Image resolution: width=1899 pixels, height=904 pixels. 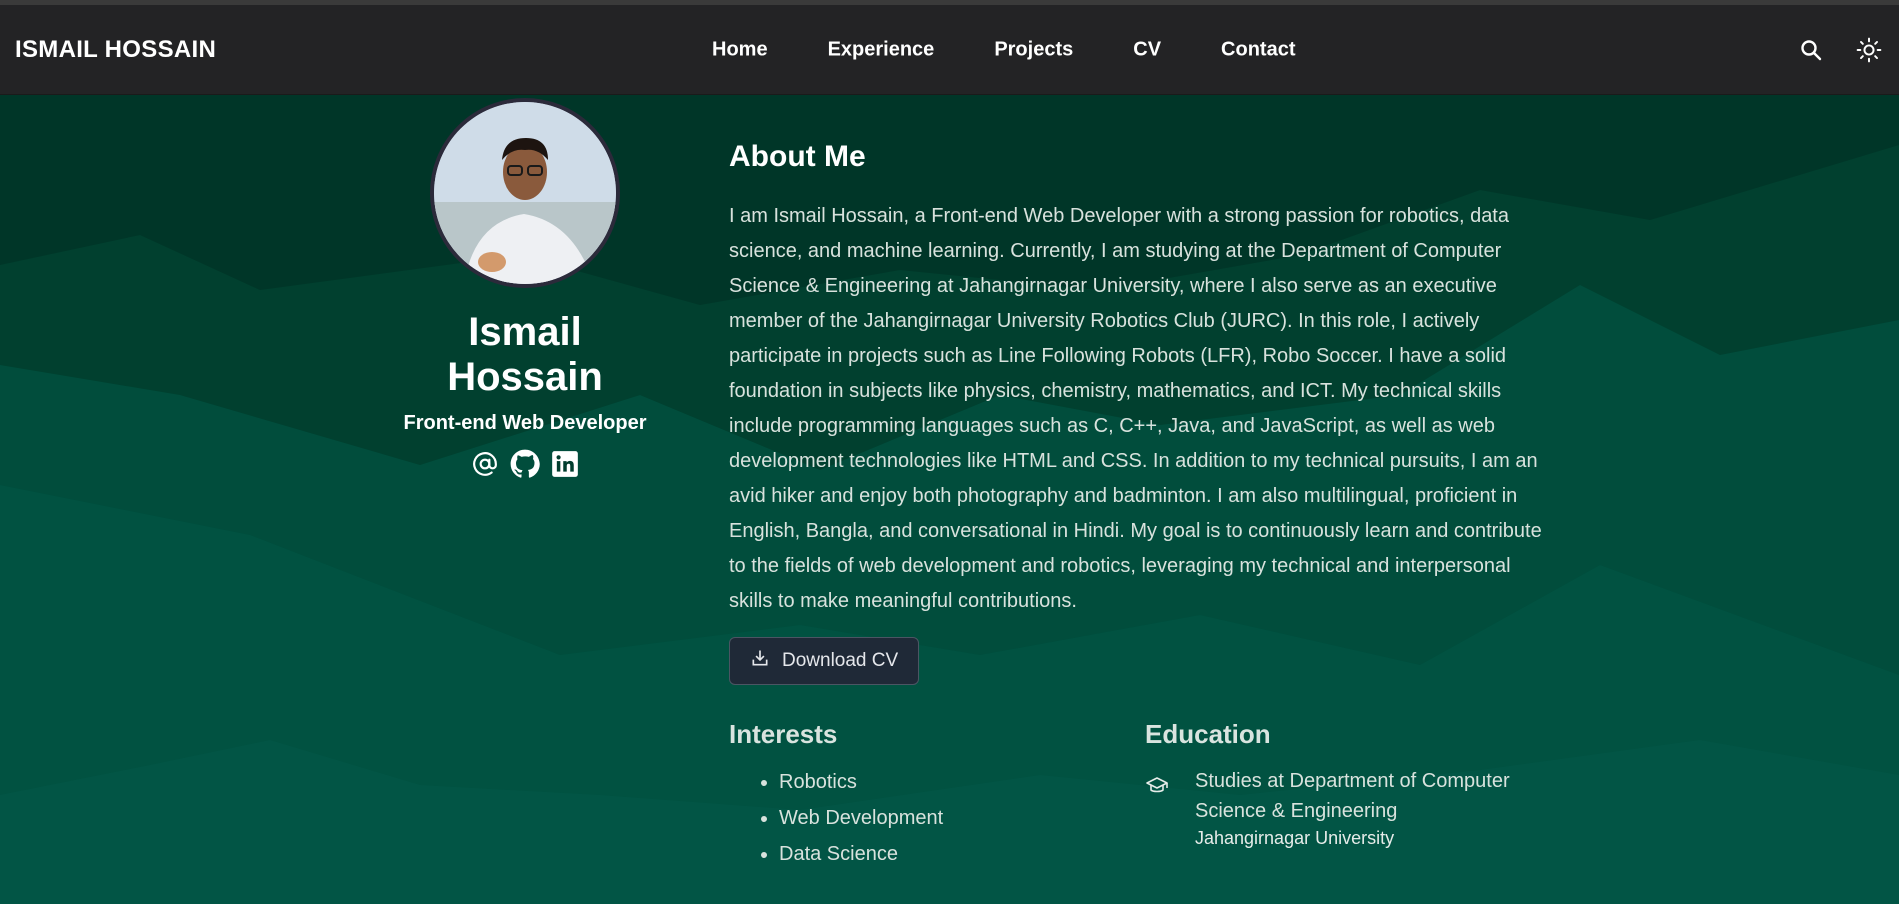 I want to click on download-cv-label: Download CV, so click(x=840, y=660).